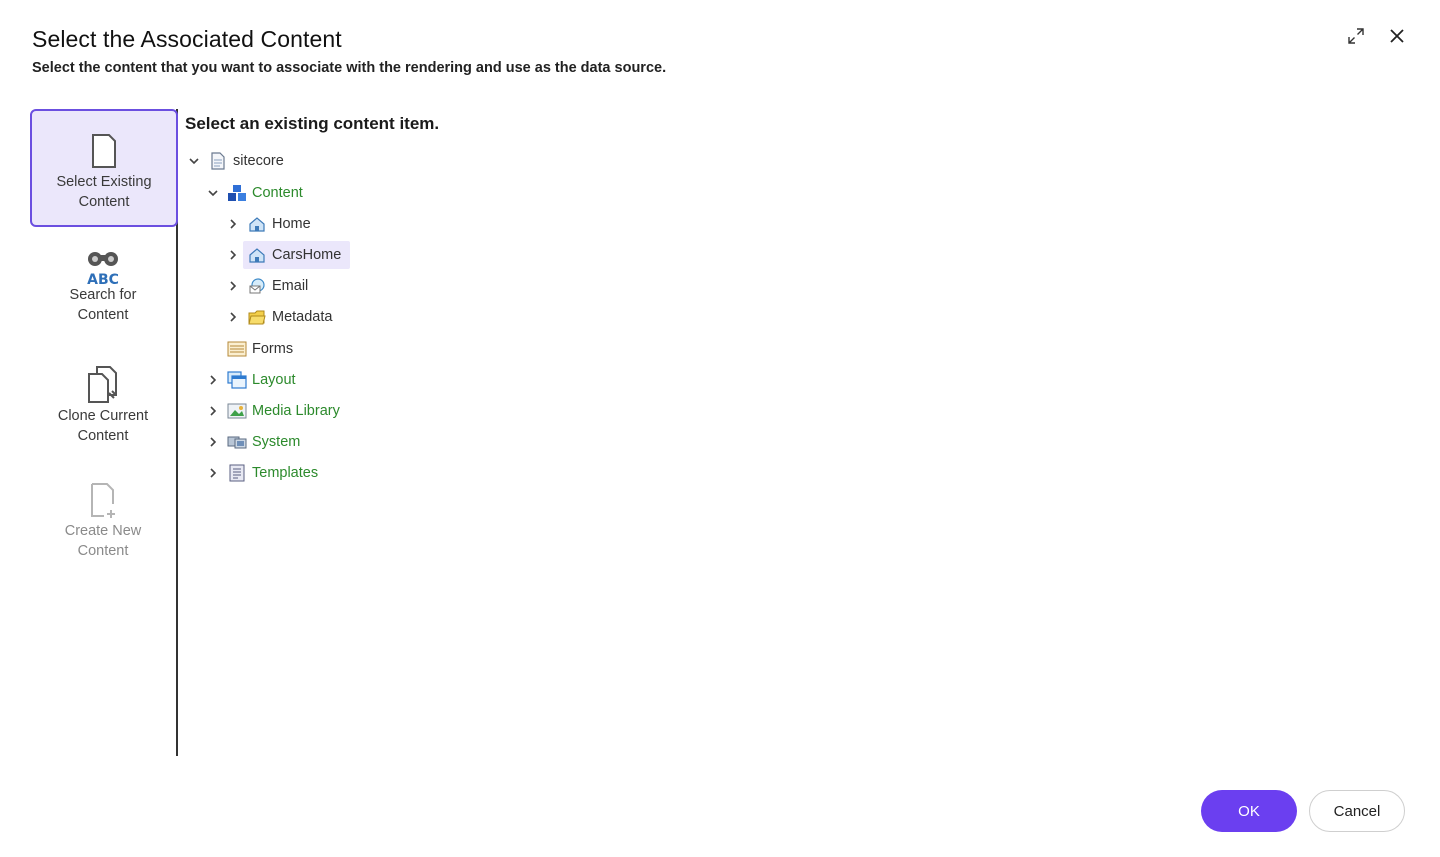 The height and width of the screenshot is (857, 1440). I want to click on new-document-icon, so click(103, 500).